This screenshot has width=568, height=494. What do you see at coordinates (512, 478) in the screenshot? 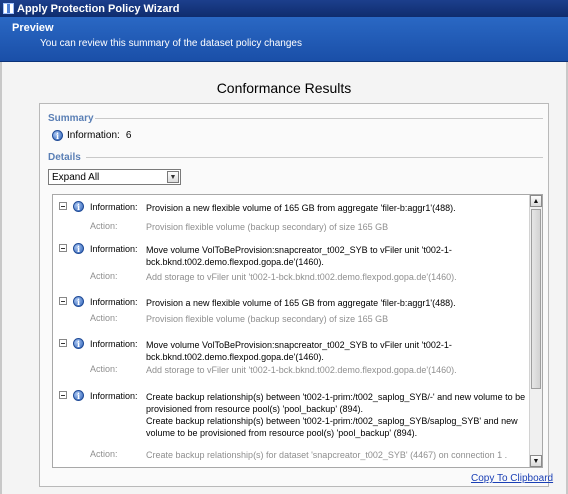
I see `copy-to-clipboard-link: Copy To Clipboard` at bounding box center [512, 478].